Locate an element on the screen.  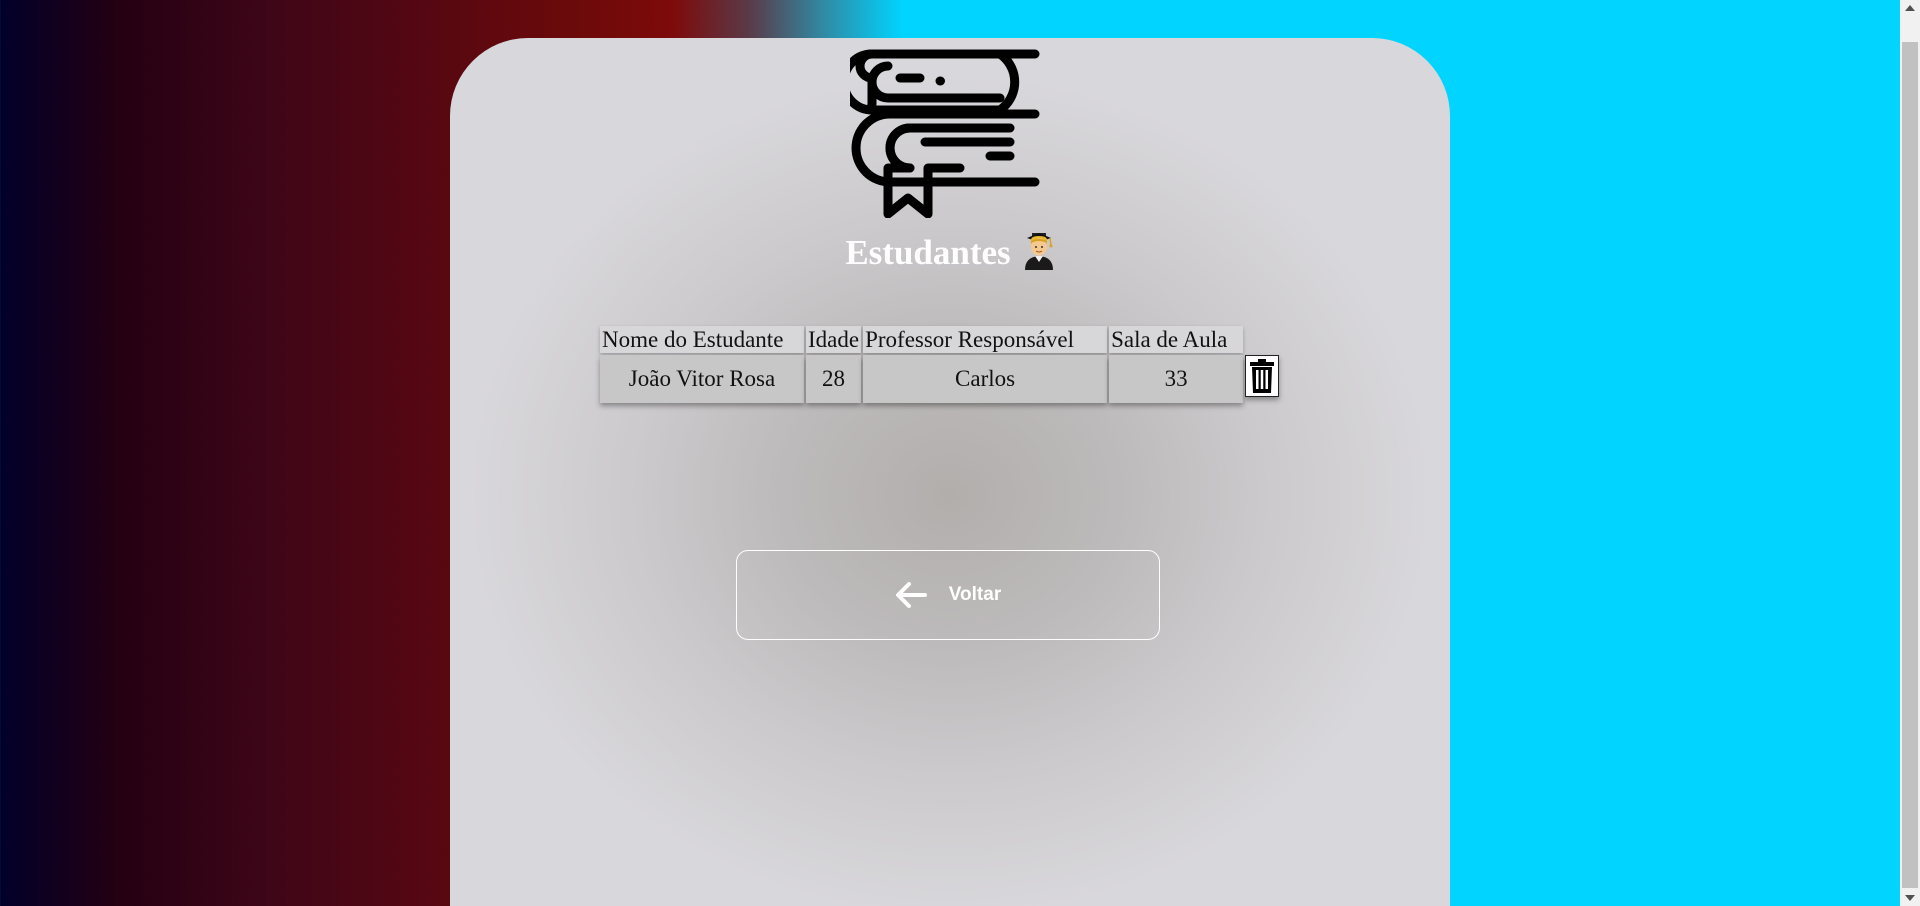
delete-button is located at coordinates (1262, 376).